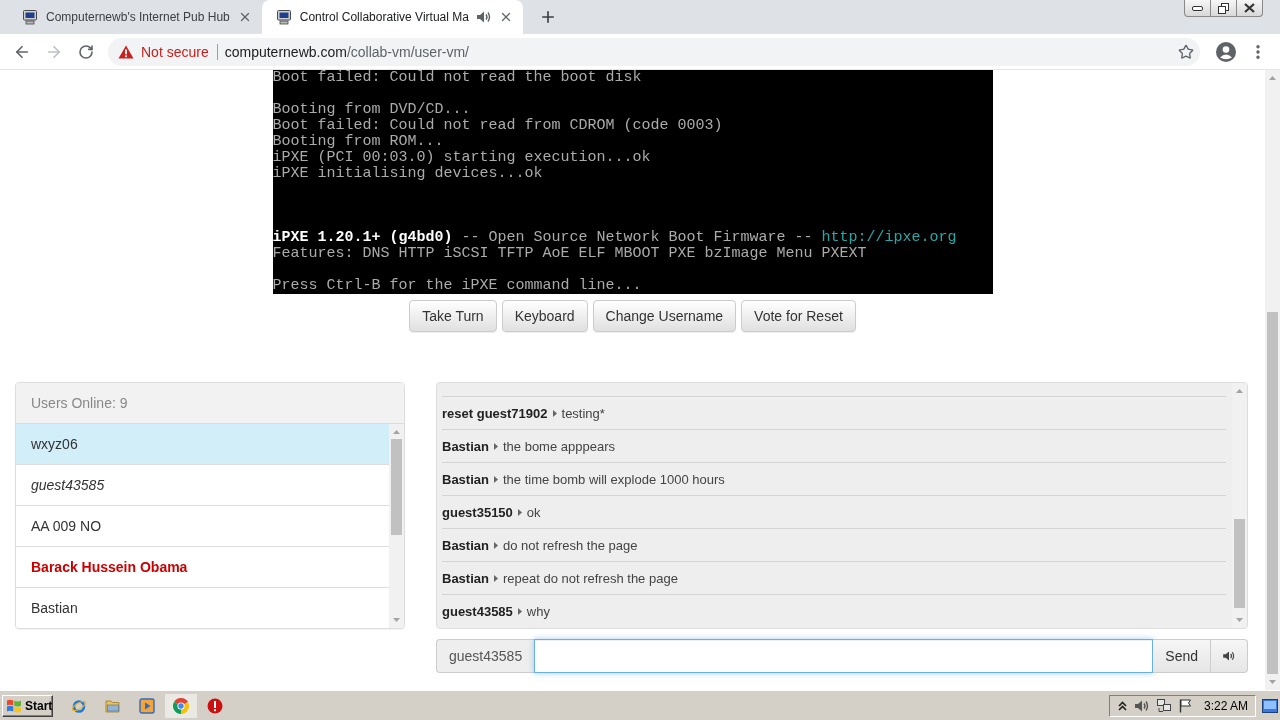 The image size is (1280, 720). I want to click on chat-message: why, so click(538, 611).